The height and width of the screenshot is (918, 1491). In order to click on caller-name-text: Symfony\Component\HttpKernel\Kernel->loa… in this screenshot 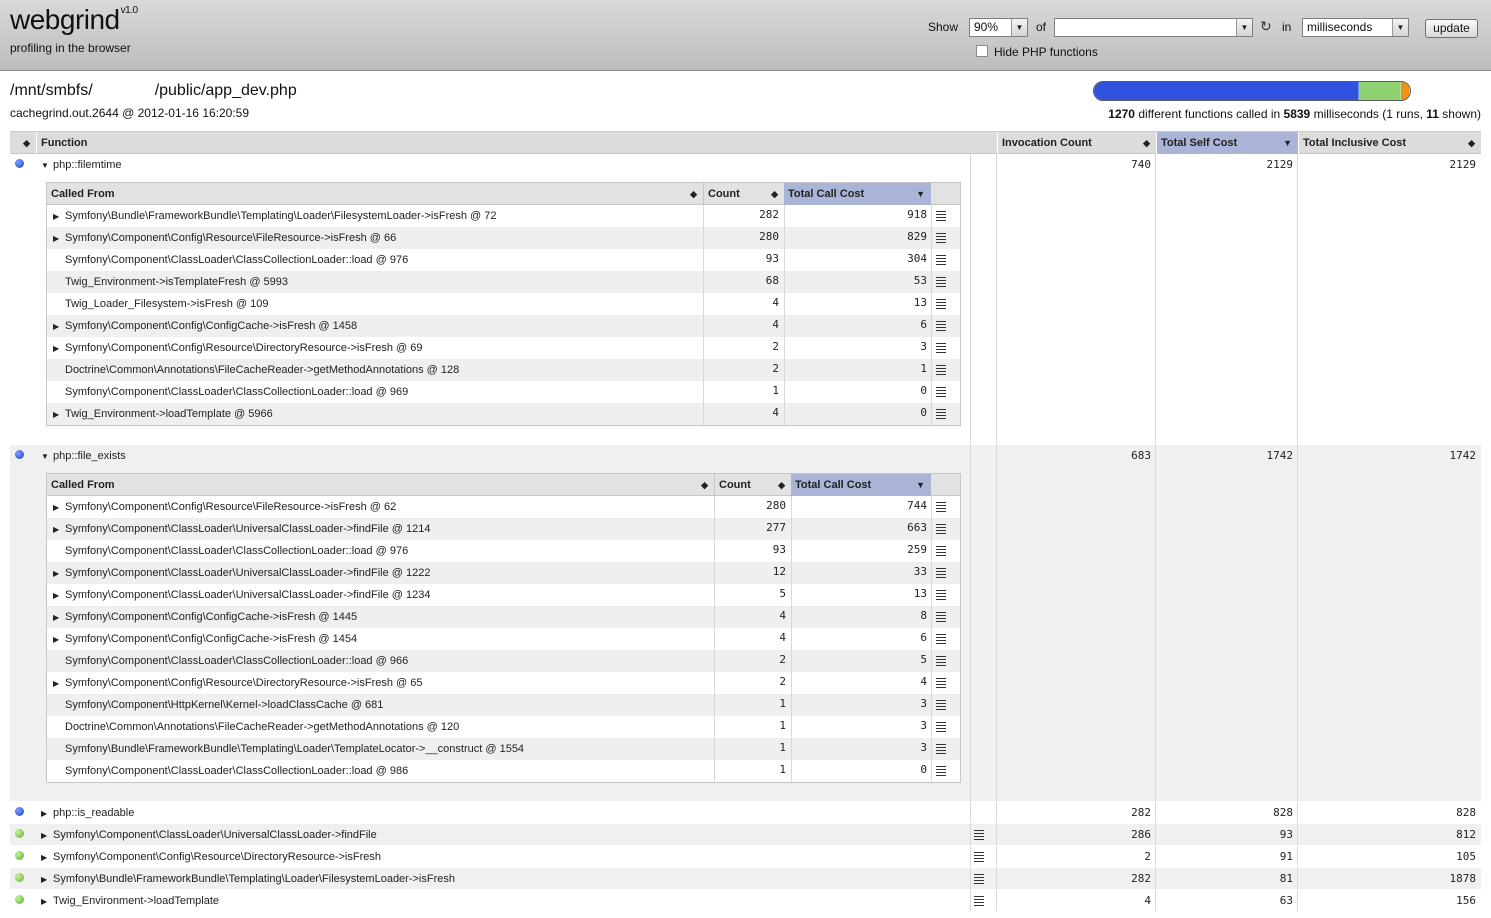, I will do `click(224, 705)`.